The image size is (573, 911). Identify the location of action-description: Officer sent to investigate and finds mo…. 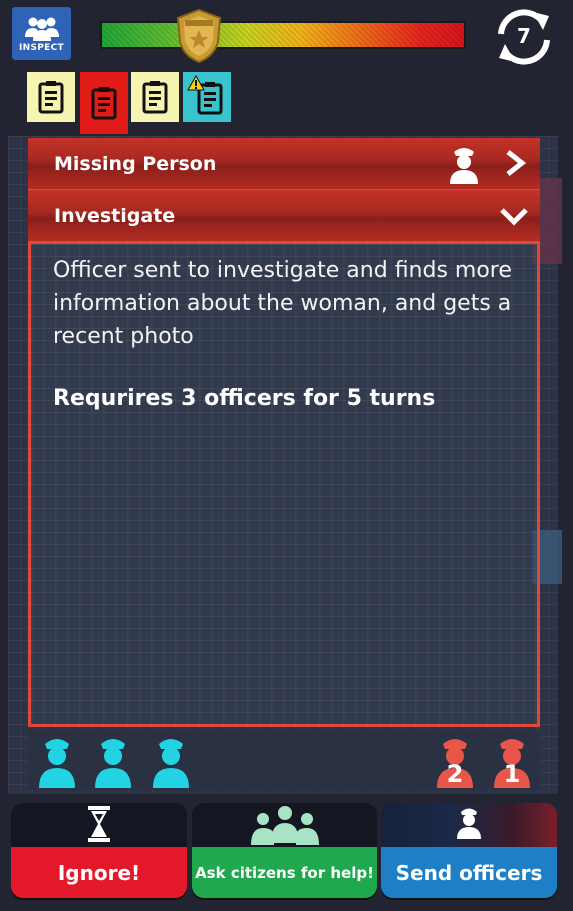
(282, 303).